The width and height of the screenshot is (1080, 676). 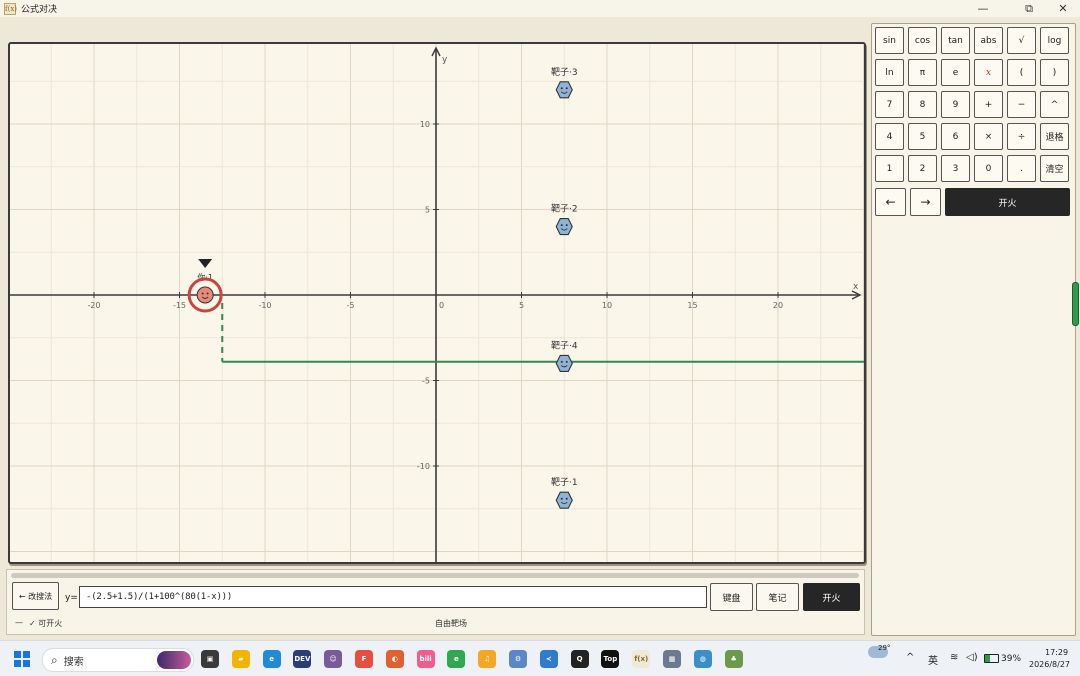 I want to click on clock-date: 2026/8/27, so click(x=1049, y=664).